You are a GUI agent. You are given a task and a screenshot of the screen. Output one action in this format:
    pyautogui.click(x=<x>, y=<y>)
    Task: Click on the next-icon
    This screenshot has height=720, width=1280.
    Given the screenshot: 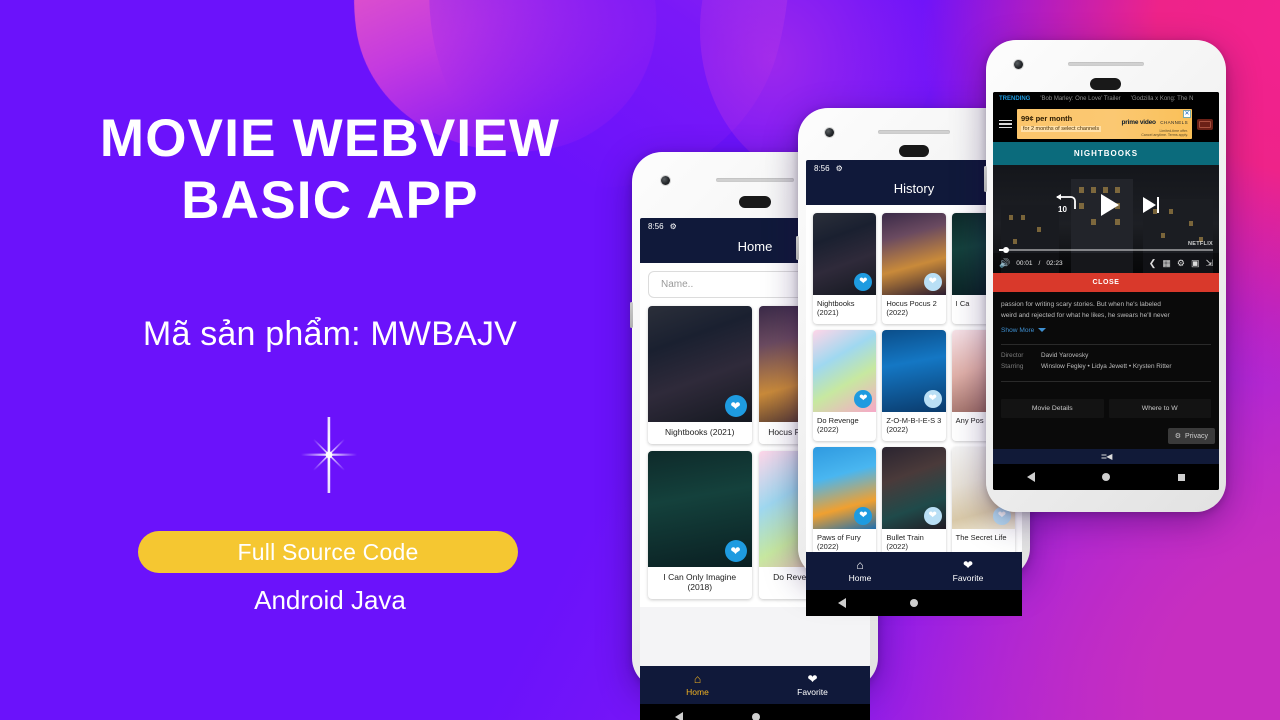 What is the action you would take?
    pyautogui.click(x=1151, y=205)
    